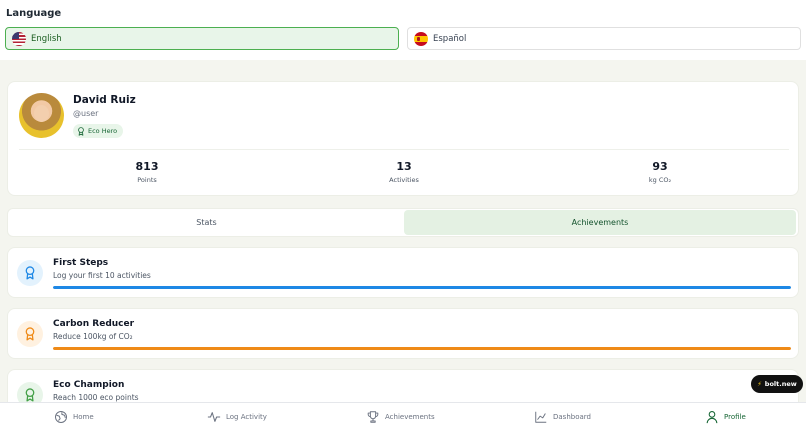  Describe the element at coordinates (246, 417) in the screenshot. I see `nav-label: Log Activity` at that location.